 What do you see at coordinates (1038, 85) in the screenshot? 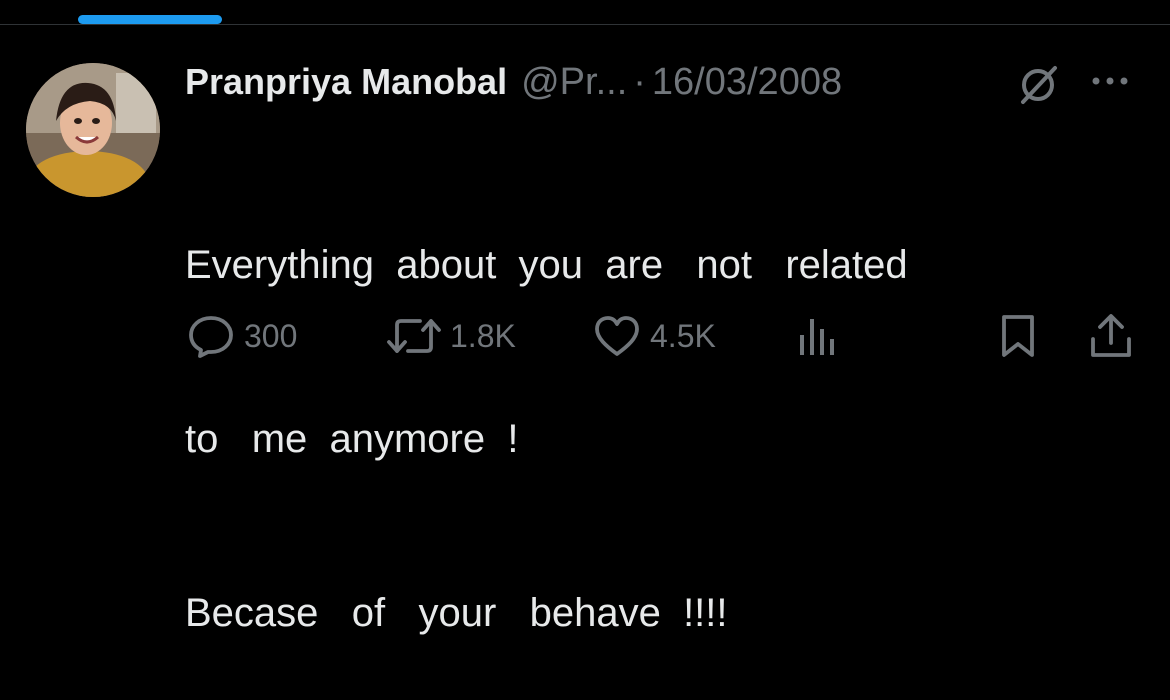
I see `grok-slash-icon` at bounding box center [1038, 85].